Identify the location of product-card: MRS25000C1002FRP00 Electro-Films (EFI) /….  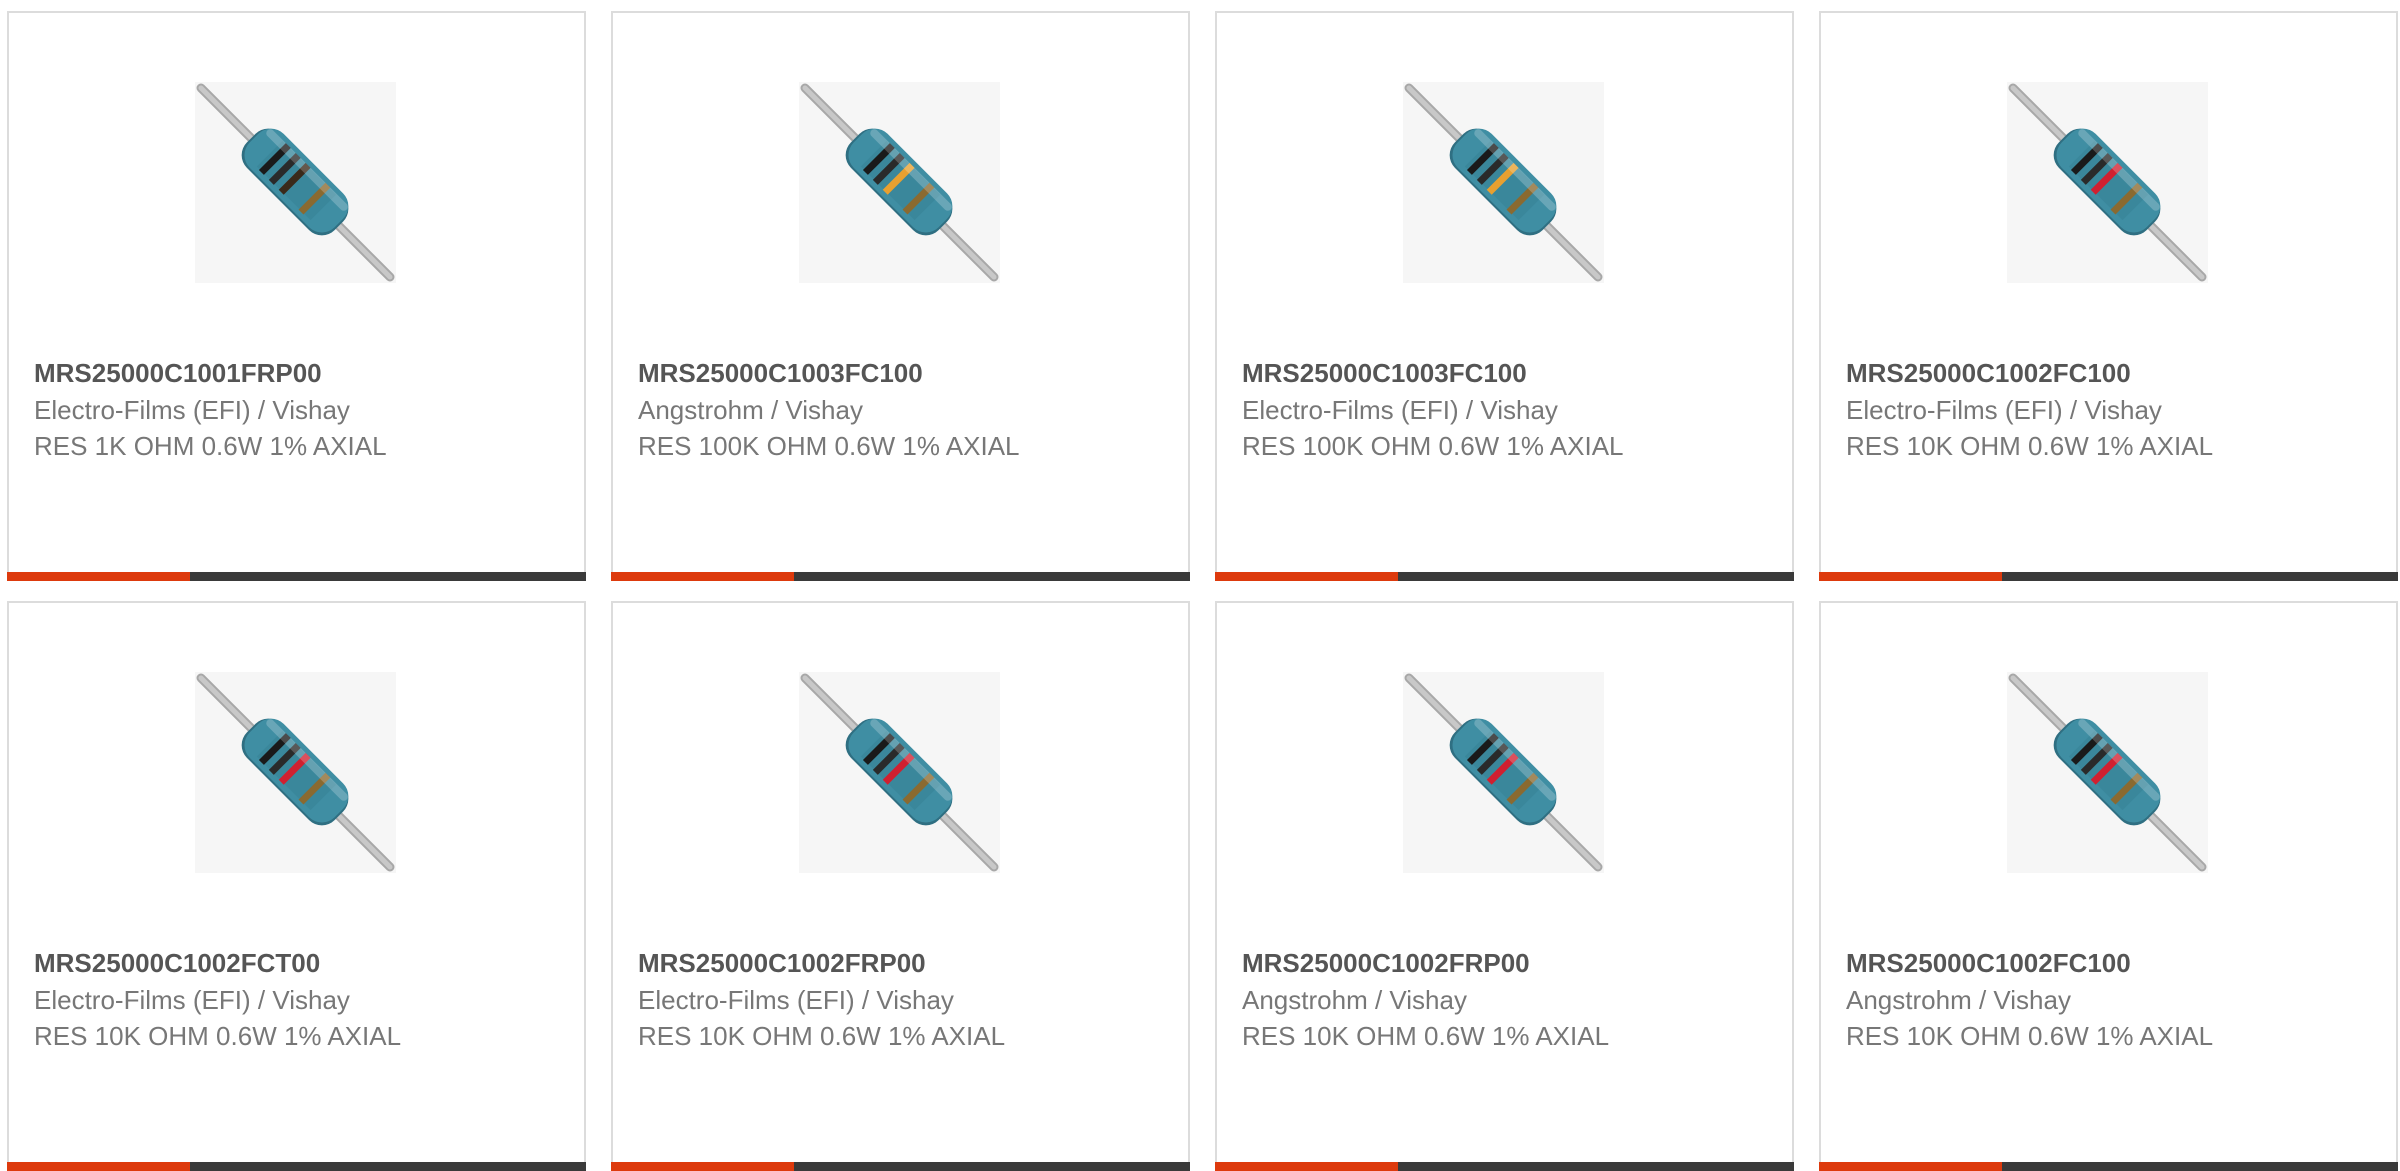
(900, 886).